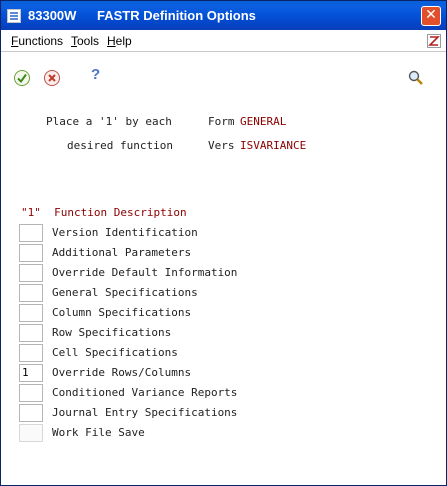 The height and width of the screenshot is (486, 447). Describe the element at coordinates (145, 412) in the screenshot. I see `function-label: Journal Entry Specifications` at that location.